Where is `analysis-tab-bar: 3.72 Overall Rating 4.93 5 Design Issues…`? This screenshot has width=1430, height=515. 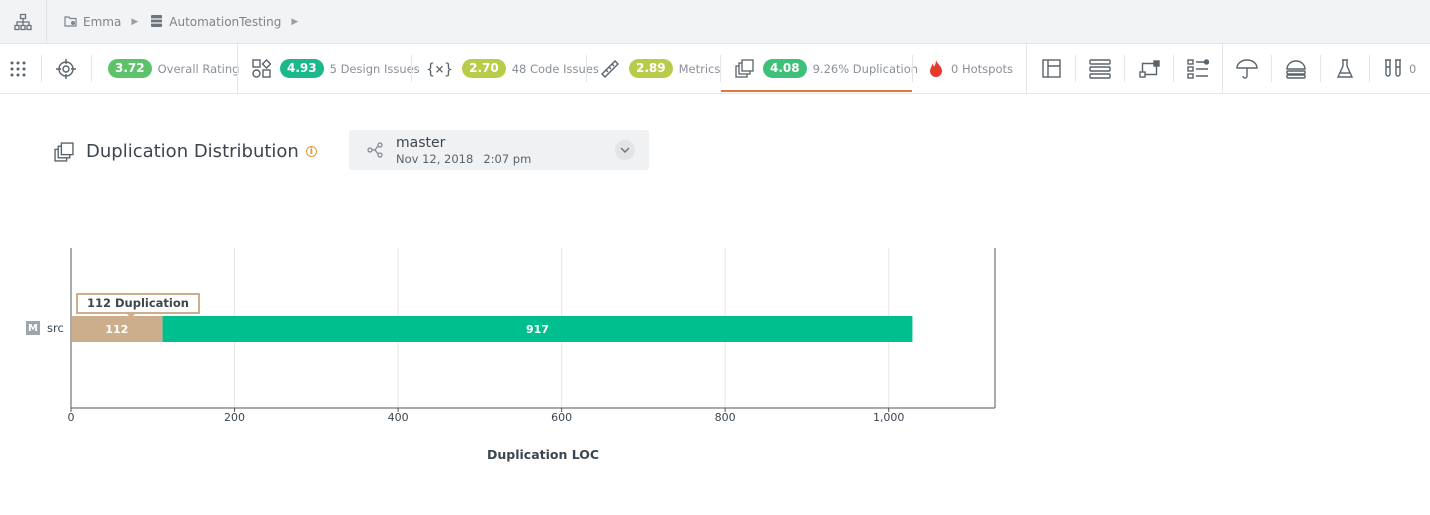 analysis-tab-bar: 3.72 Overall Rating 4.93 5 Design Issues… is located at coordinates (715, 69).